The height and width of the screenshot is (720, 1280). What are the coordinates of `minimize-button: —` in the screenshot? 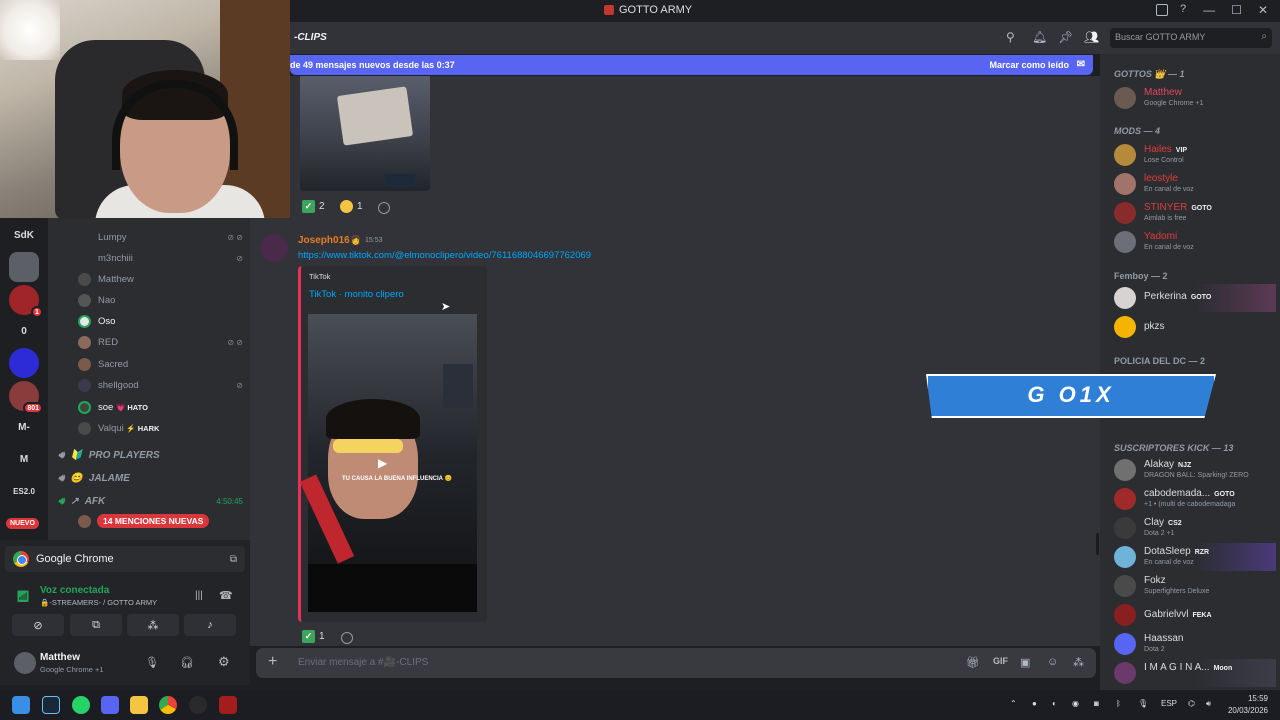 It's located at (1209, 10).